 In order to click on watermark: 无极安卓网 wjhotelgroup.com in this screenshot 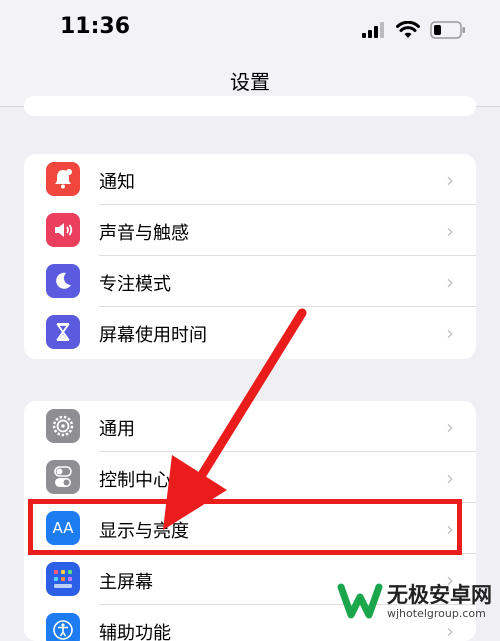, I will do `click(414, 601)`.